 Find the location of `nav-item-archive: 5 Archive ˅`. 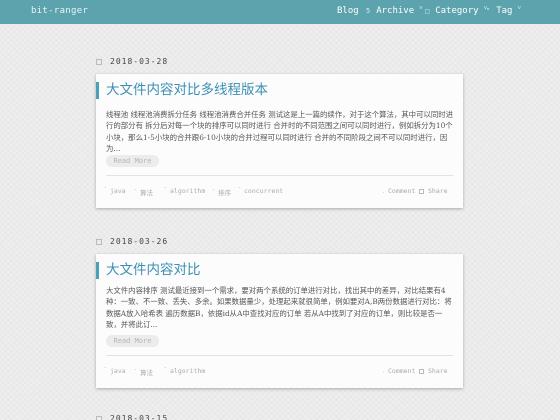

nav-item-archive: 5 Archive ˅ is located at coordinates (394, 10).